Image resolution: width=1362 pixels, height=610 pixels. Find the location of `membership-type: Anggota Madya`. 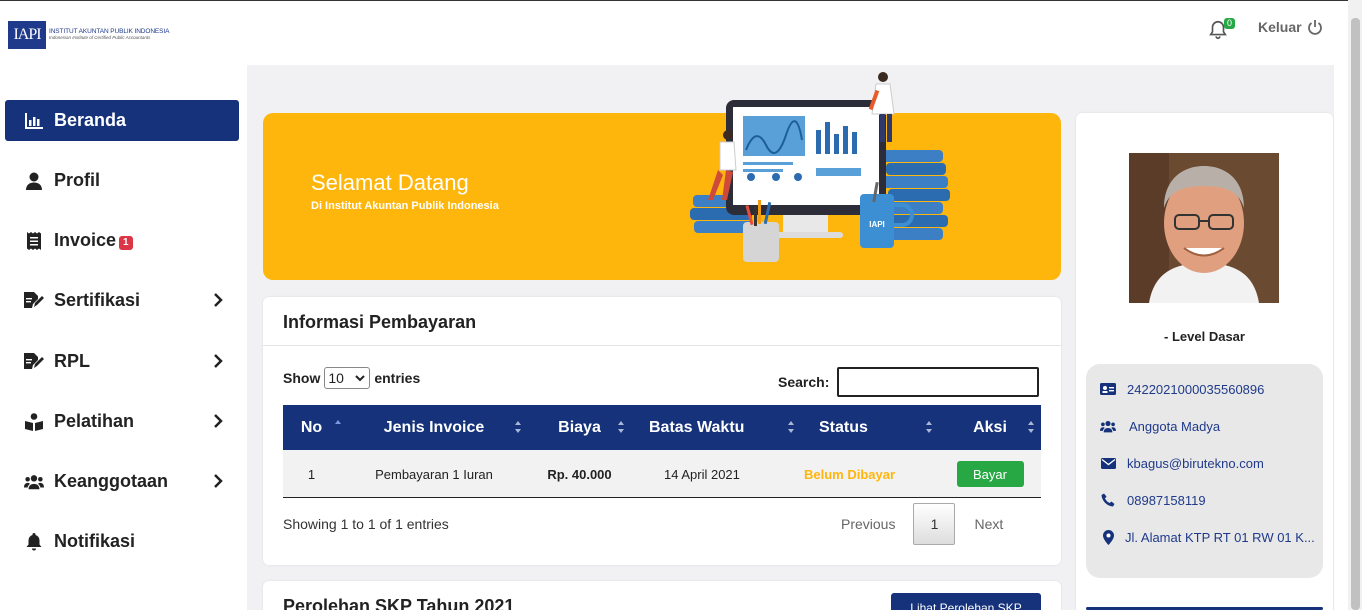

membership-type: Anggota Madya is located at coordinates (1175, 426).